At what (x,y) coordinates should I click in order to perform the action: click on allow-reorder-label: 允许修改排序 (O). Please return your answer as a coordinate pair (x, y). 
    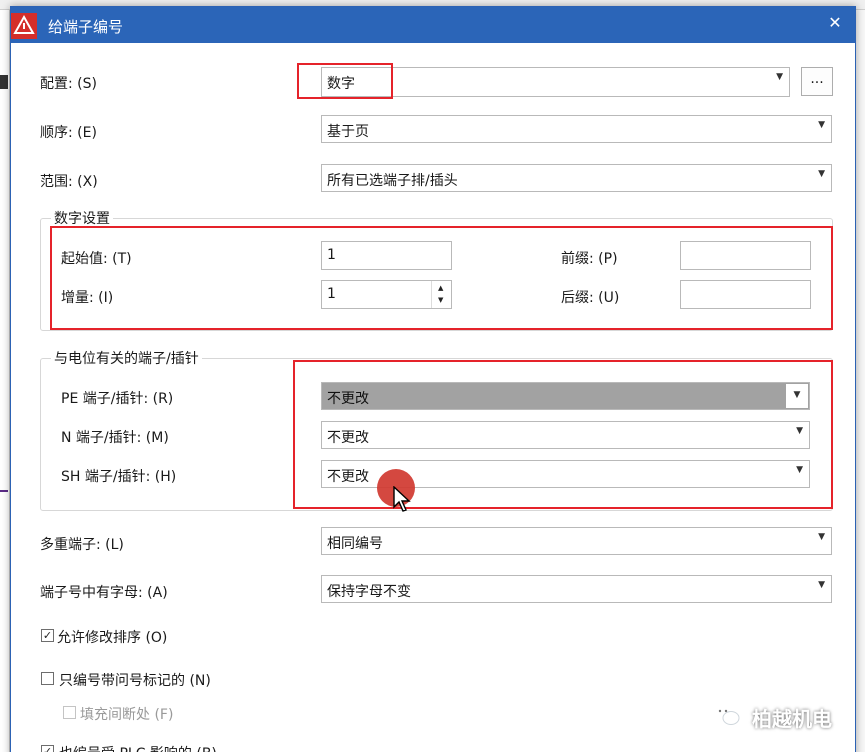
    Looking at the image, I should click on (112, 637).